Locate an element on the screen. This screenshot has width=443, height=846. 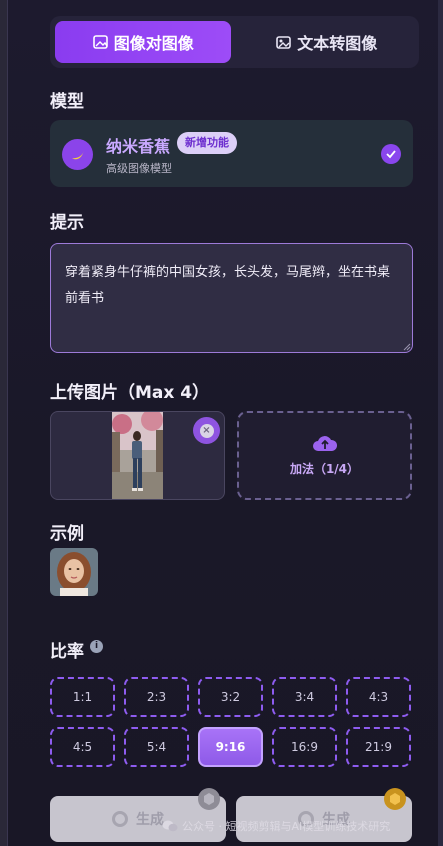
upload-section-label: 上传图片（Max 4） is located at coordinates (130, 393).